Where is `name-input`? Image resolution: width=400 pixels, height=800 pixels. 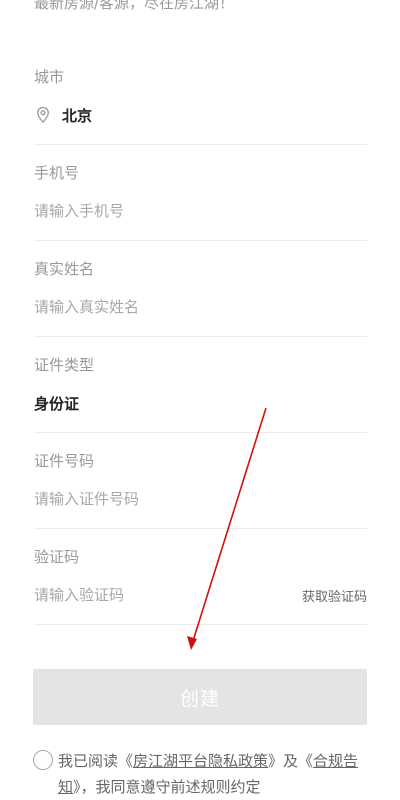 name-input is located at coordinates (154, 307).